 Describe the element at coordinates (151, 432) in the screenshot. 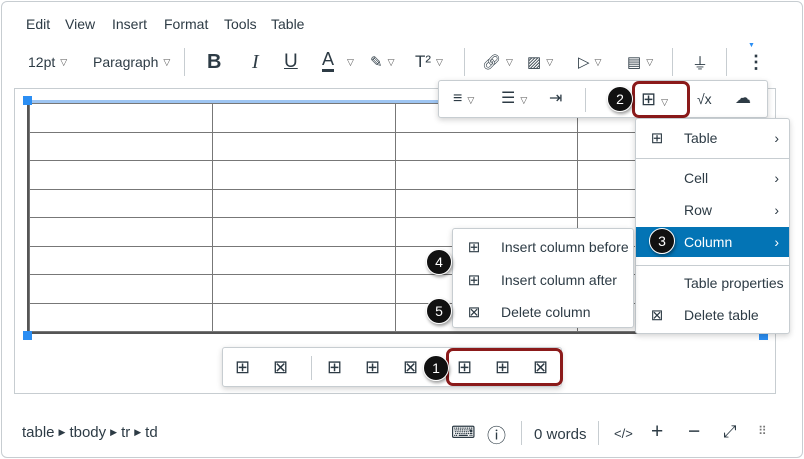

I see `path-item: td` at that location.